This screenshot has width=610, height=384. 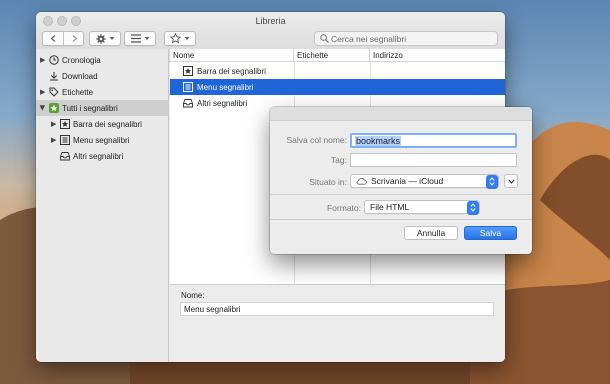 I want to click on sidebar-item-bookmarks-toolbar: ▶ Barra dei segnalibri, so click(x=102, y=124).